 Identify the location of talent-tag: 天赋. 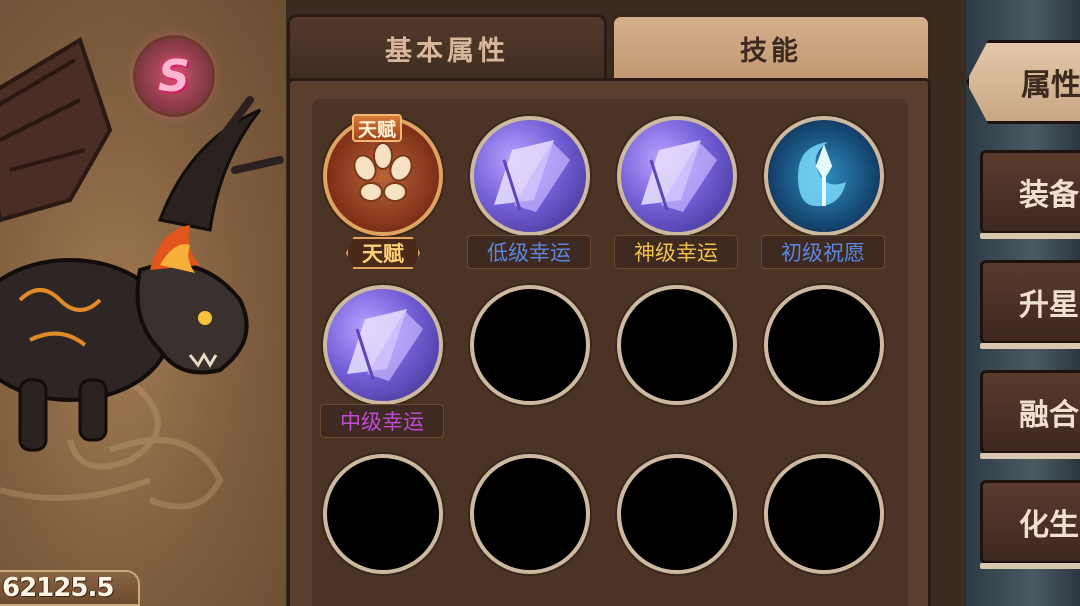
(377, 128).